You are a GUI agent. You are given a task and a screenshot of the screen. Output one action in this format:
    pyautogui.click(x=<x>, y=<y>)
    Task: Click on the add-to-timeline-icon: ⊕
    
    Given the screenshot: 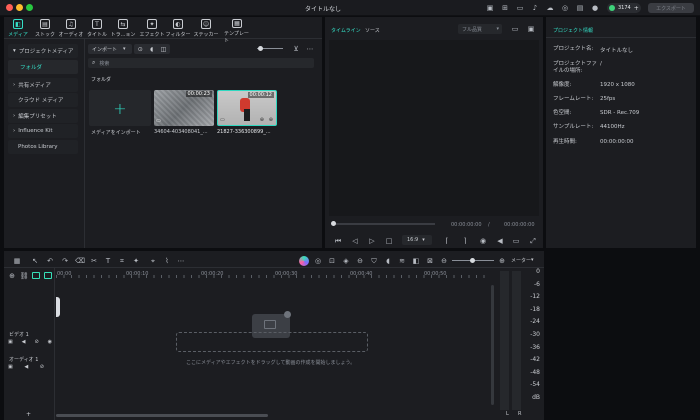 What is the action you would take?
    pyautogui.click(x=271, y=120)
    